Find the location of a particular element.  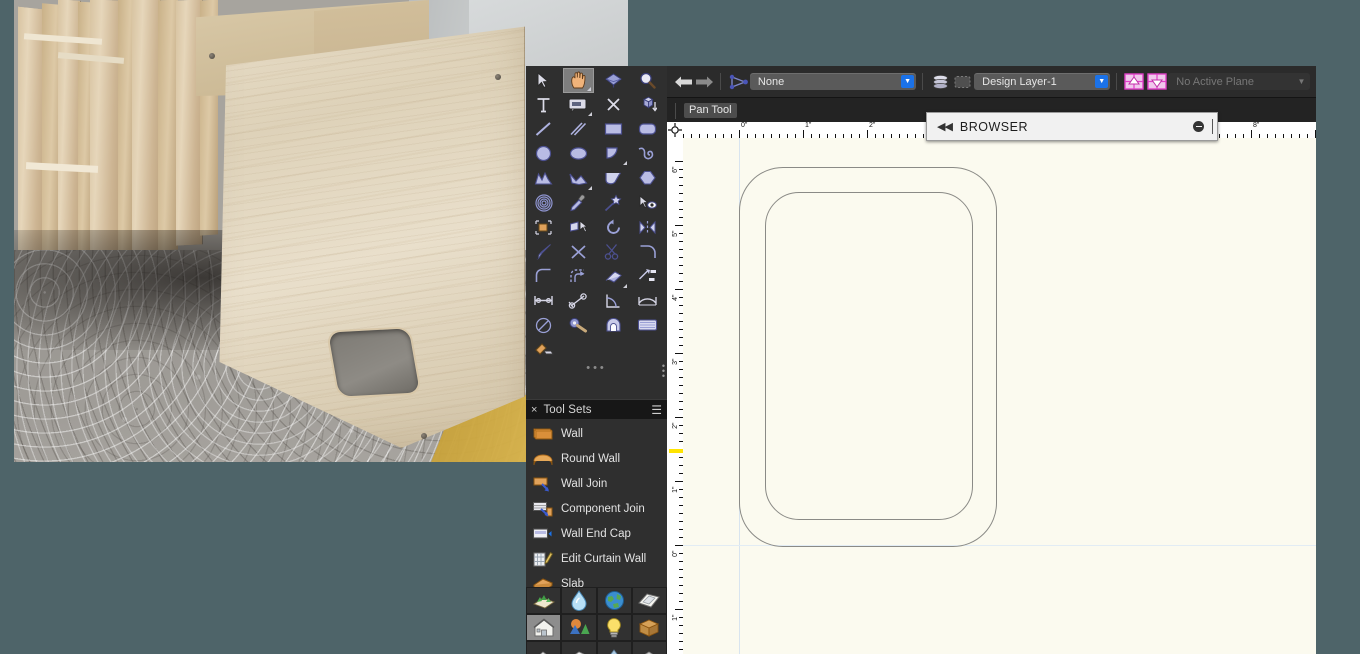

photo-screw is located at coordinates (424, 436).